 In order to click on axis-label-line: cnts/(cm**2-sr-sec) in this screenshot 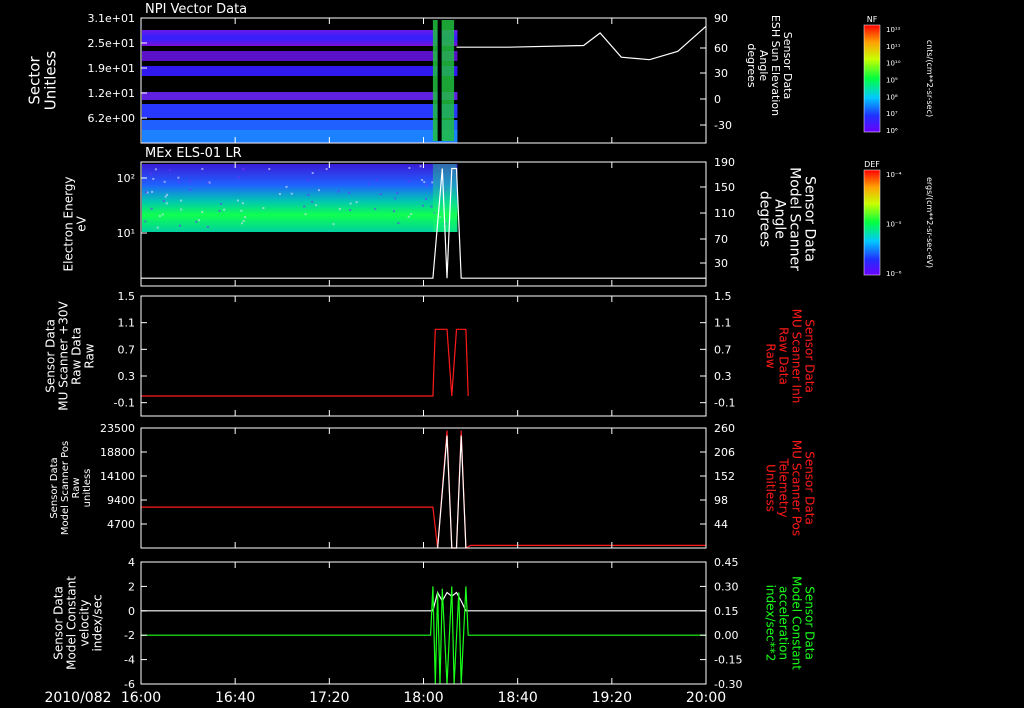, I will do `click(929, 78)`.